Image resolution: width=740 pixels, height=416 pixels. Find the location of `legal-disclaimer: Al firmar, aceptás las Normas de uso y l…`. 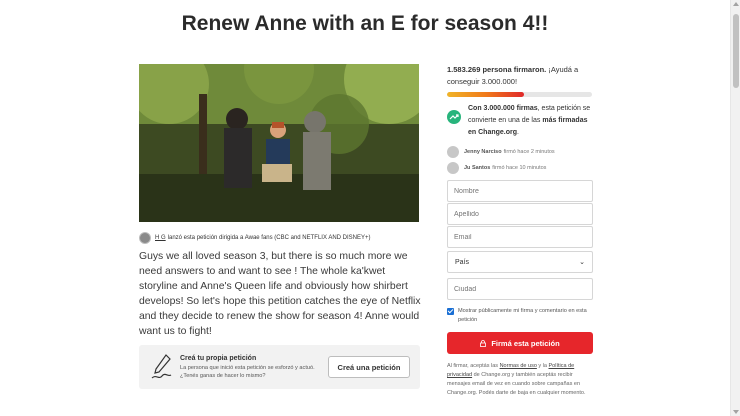

legal-disclaimer: Al firmar, aceptás las Normas de uso y l… is located at coordinates (520, 380).